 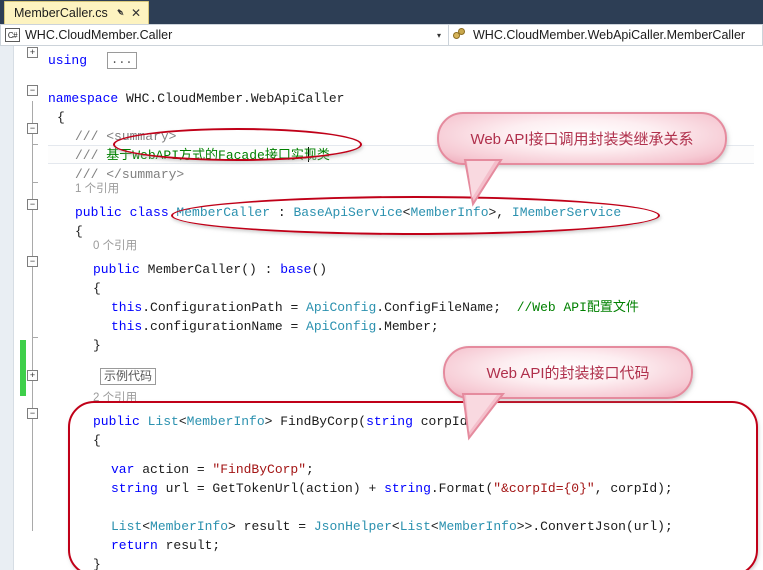 What do you see at coordinates (483, 183) in the screenshot?
I see `callout-inheritance-tail` at bounding box center [483, 183].